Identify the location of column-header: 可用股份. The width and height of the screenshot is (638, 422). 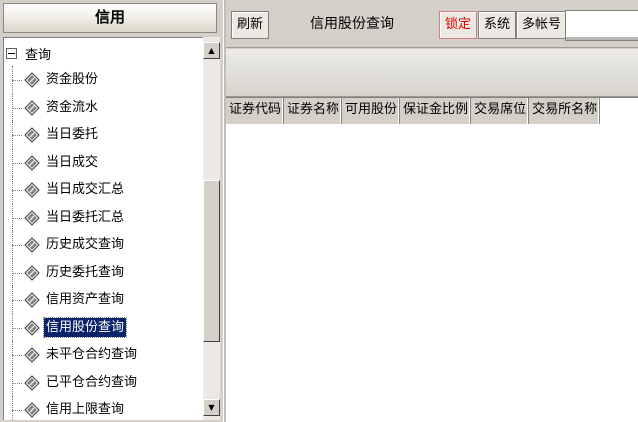
(371, 111).